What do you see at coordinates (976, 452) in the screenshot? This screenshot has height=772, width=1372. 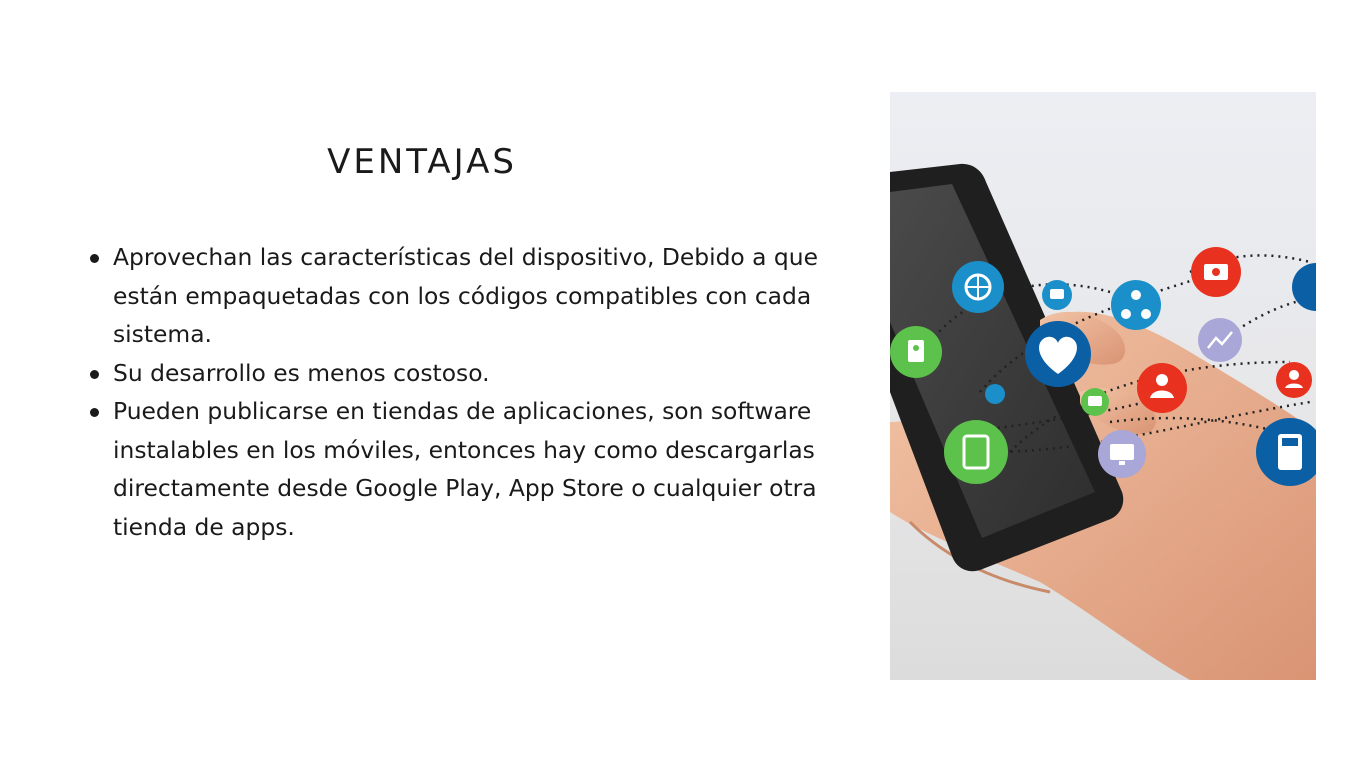 I see `tablet-icon` at bounding box center [976, 452].